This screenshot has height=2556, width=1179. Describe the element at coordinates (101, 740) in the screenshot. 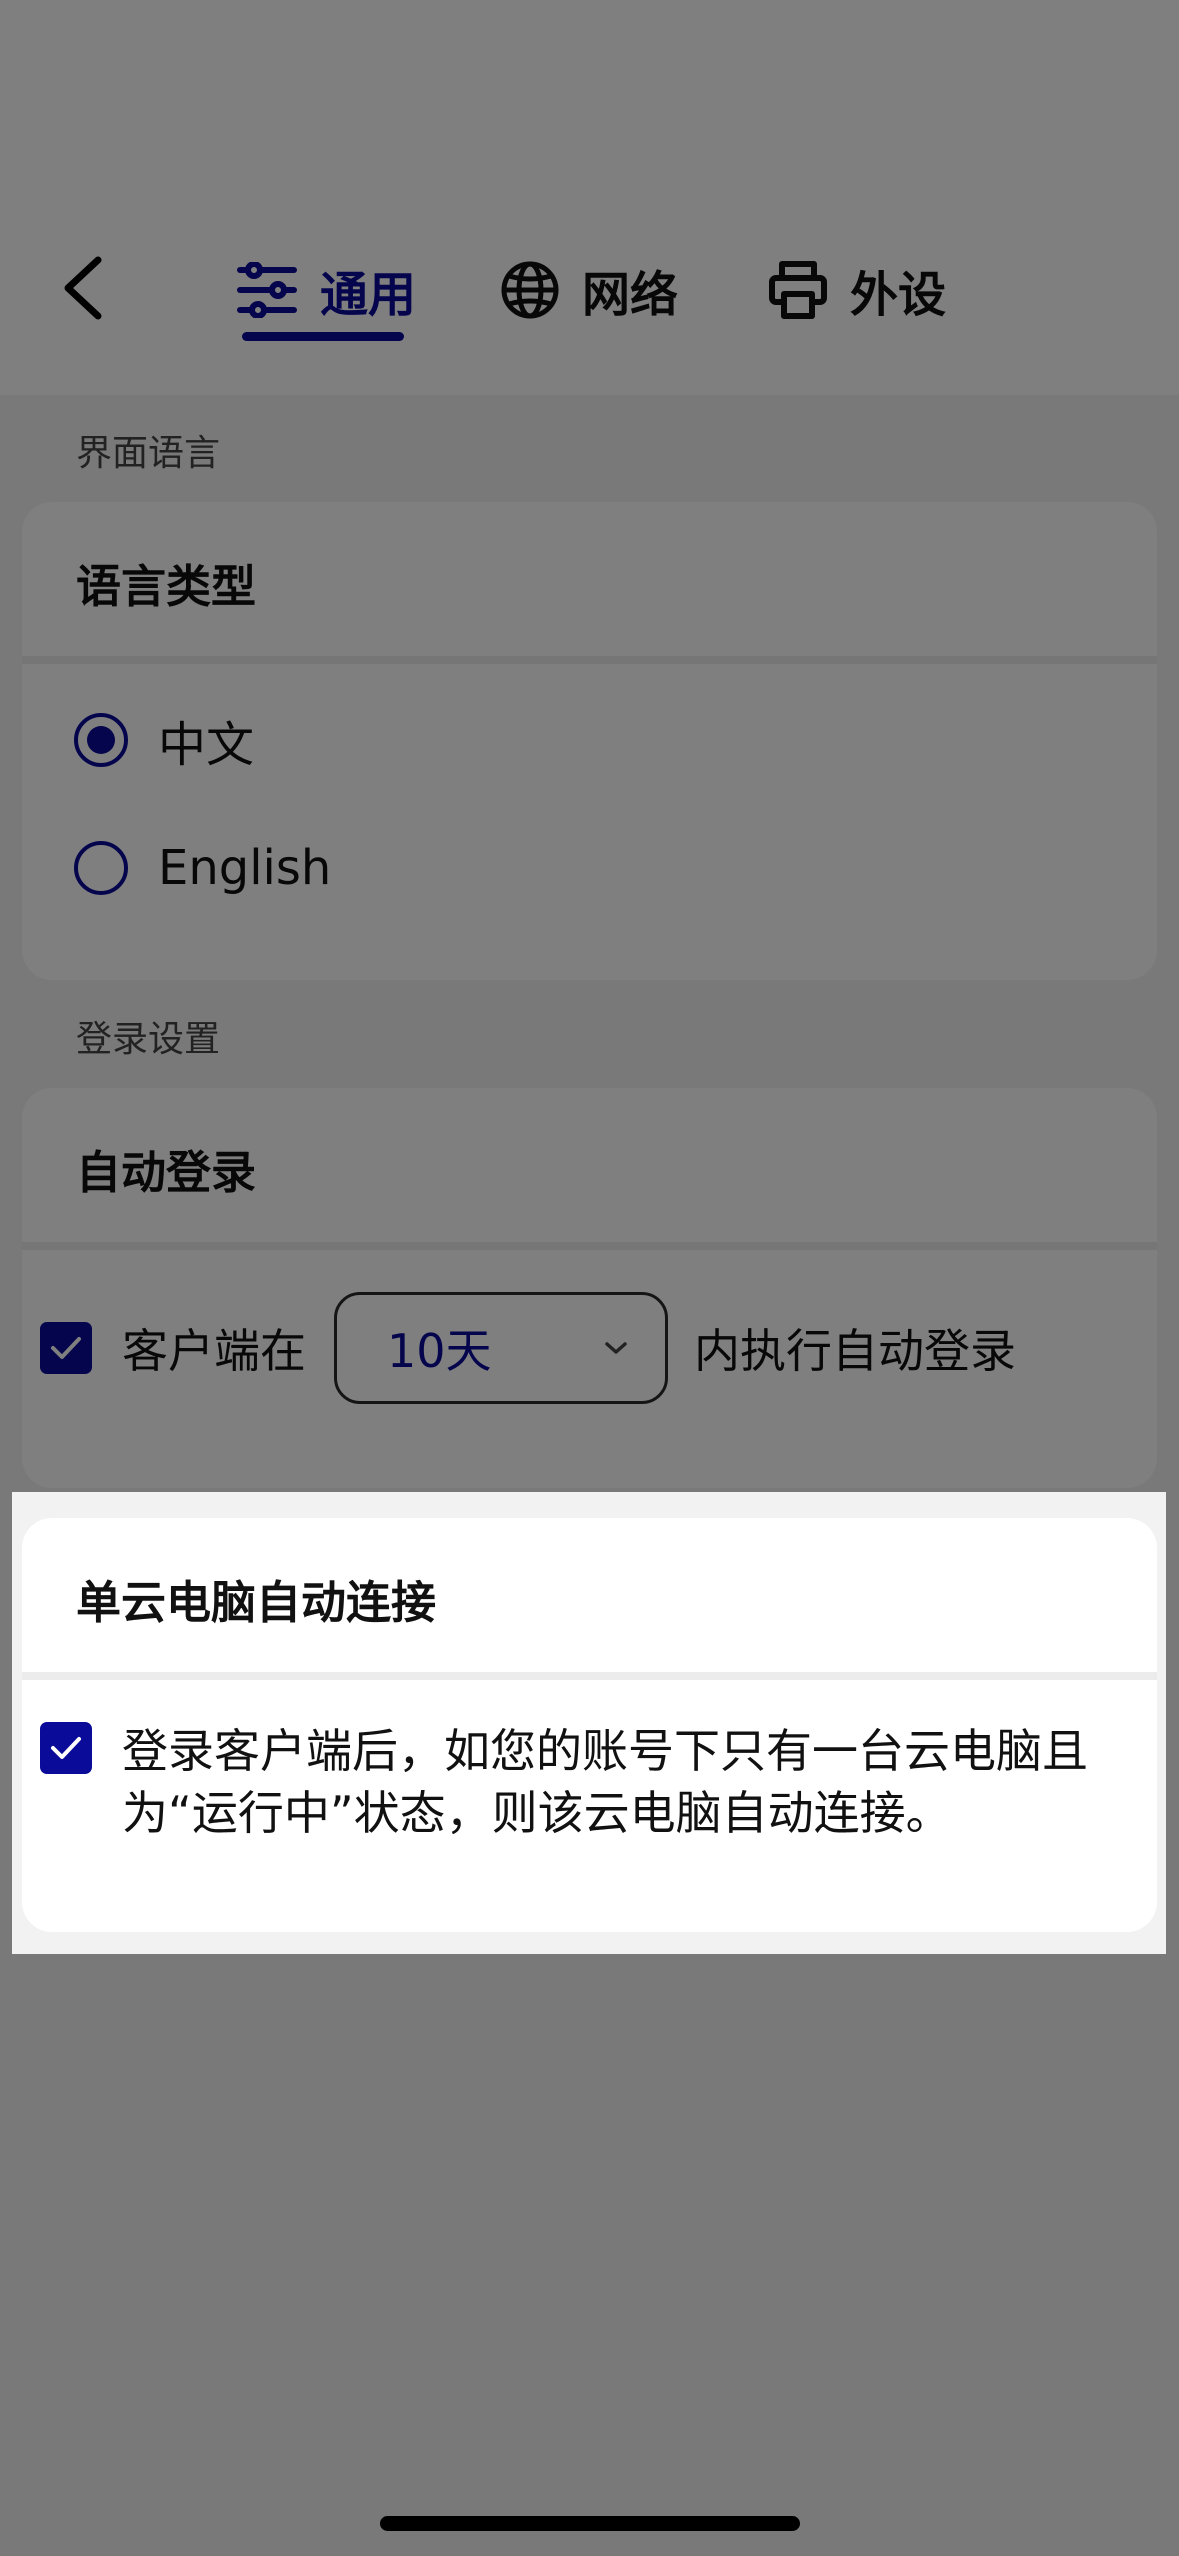

I see `radio-button-checked` at that location.